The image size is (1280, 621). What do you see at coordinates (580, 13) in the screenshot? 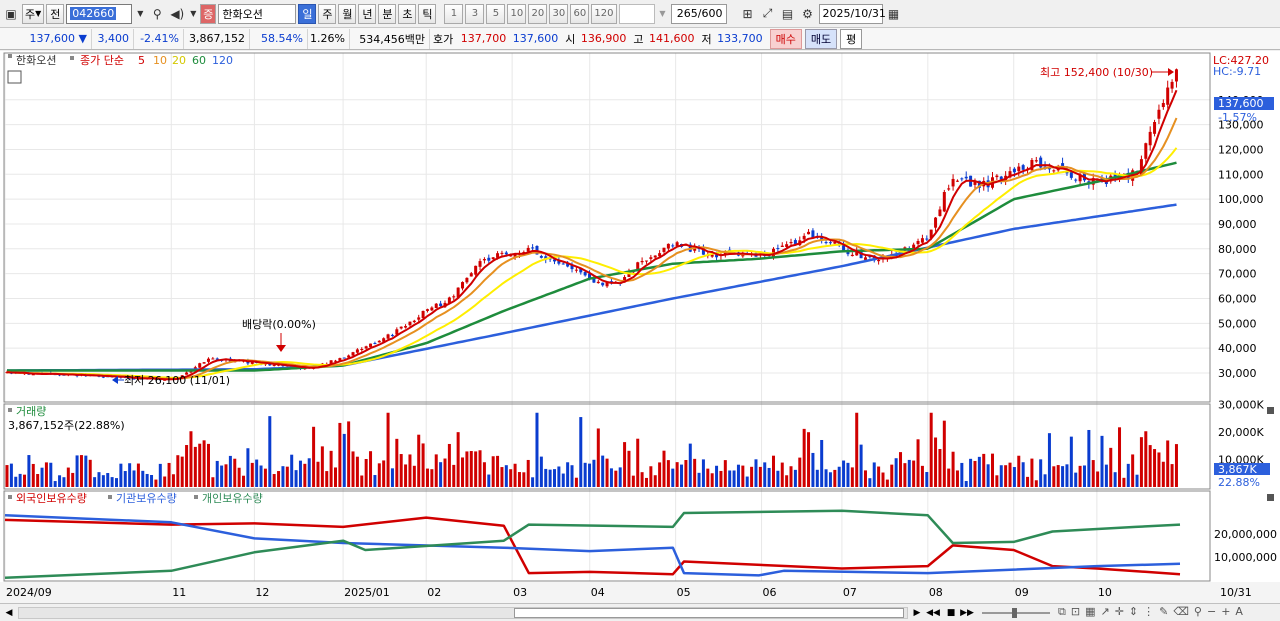
I see `interval-60-button: 60` at bounding box center [580, 13].